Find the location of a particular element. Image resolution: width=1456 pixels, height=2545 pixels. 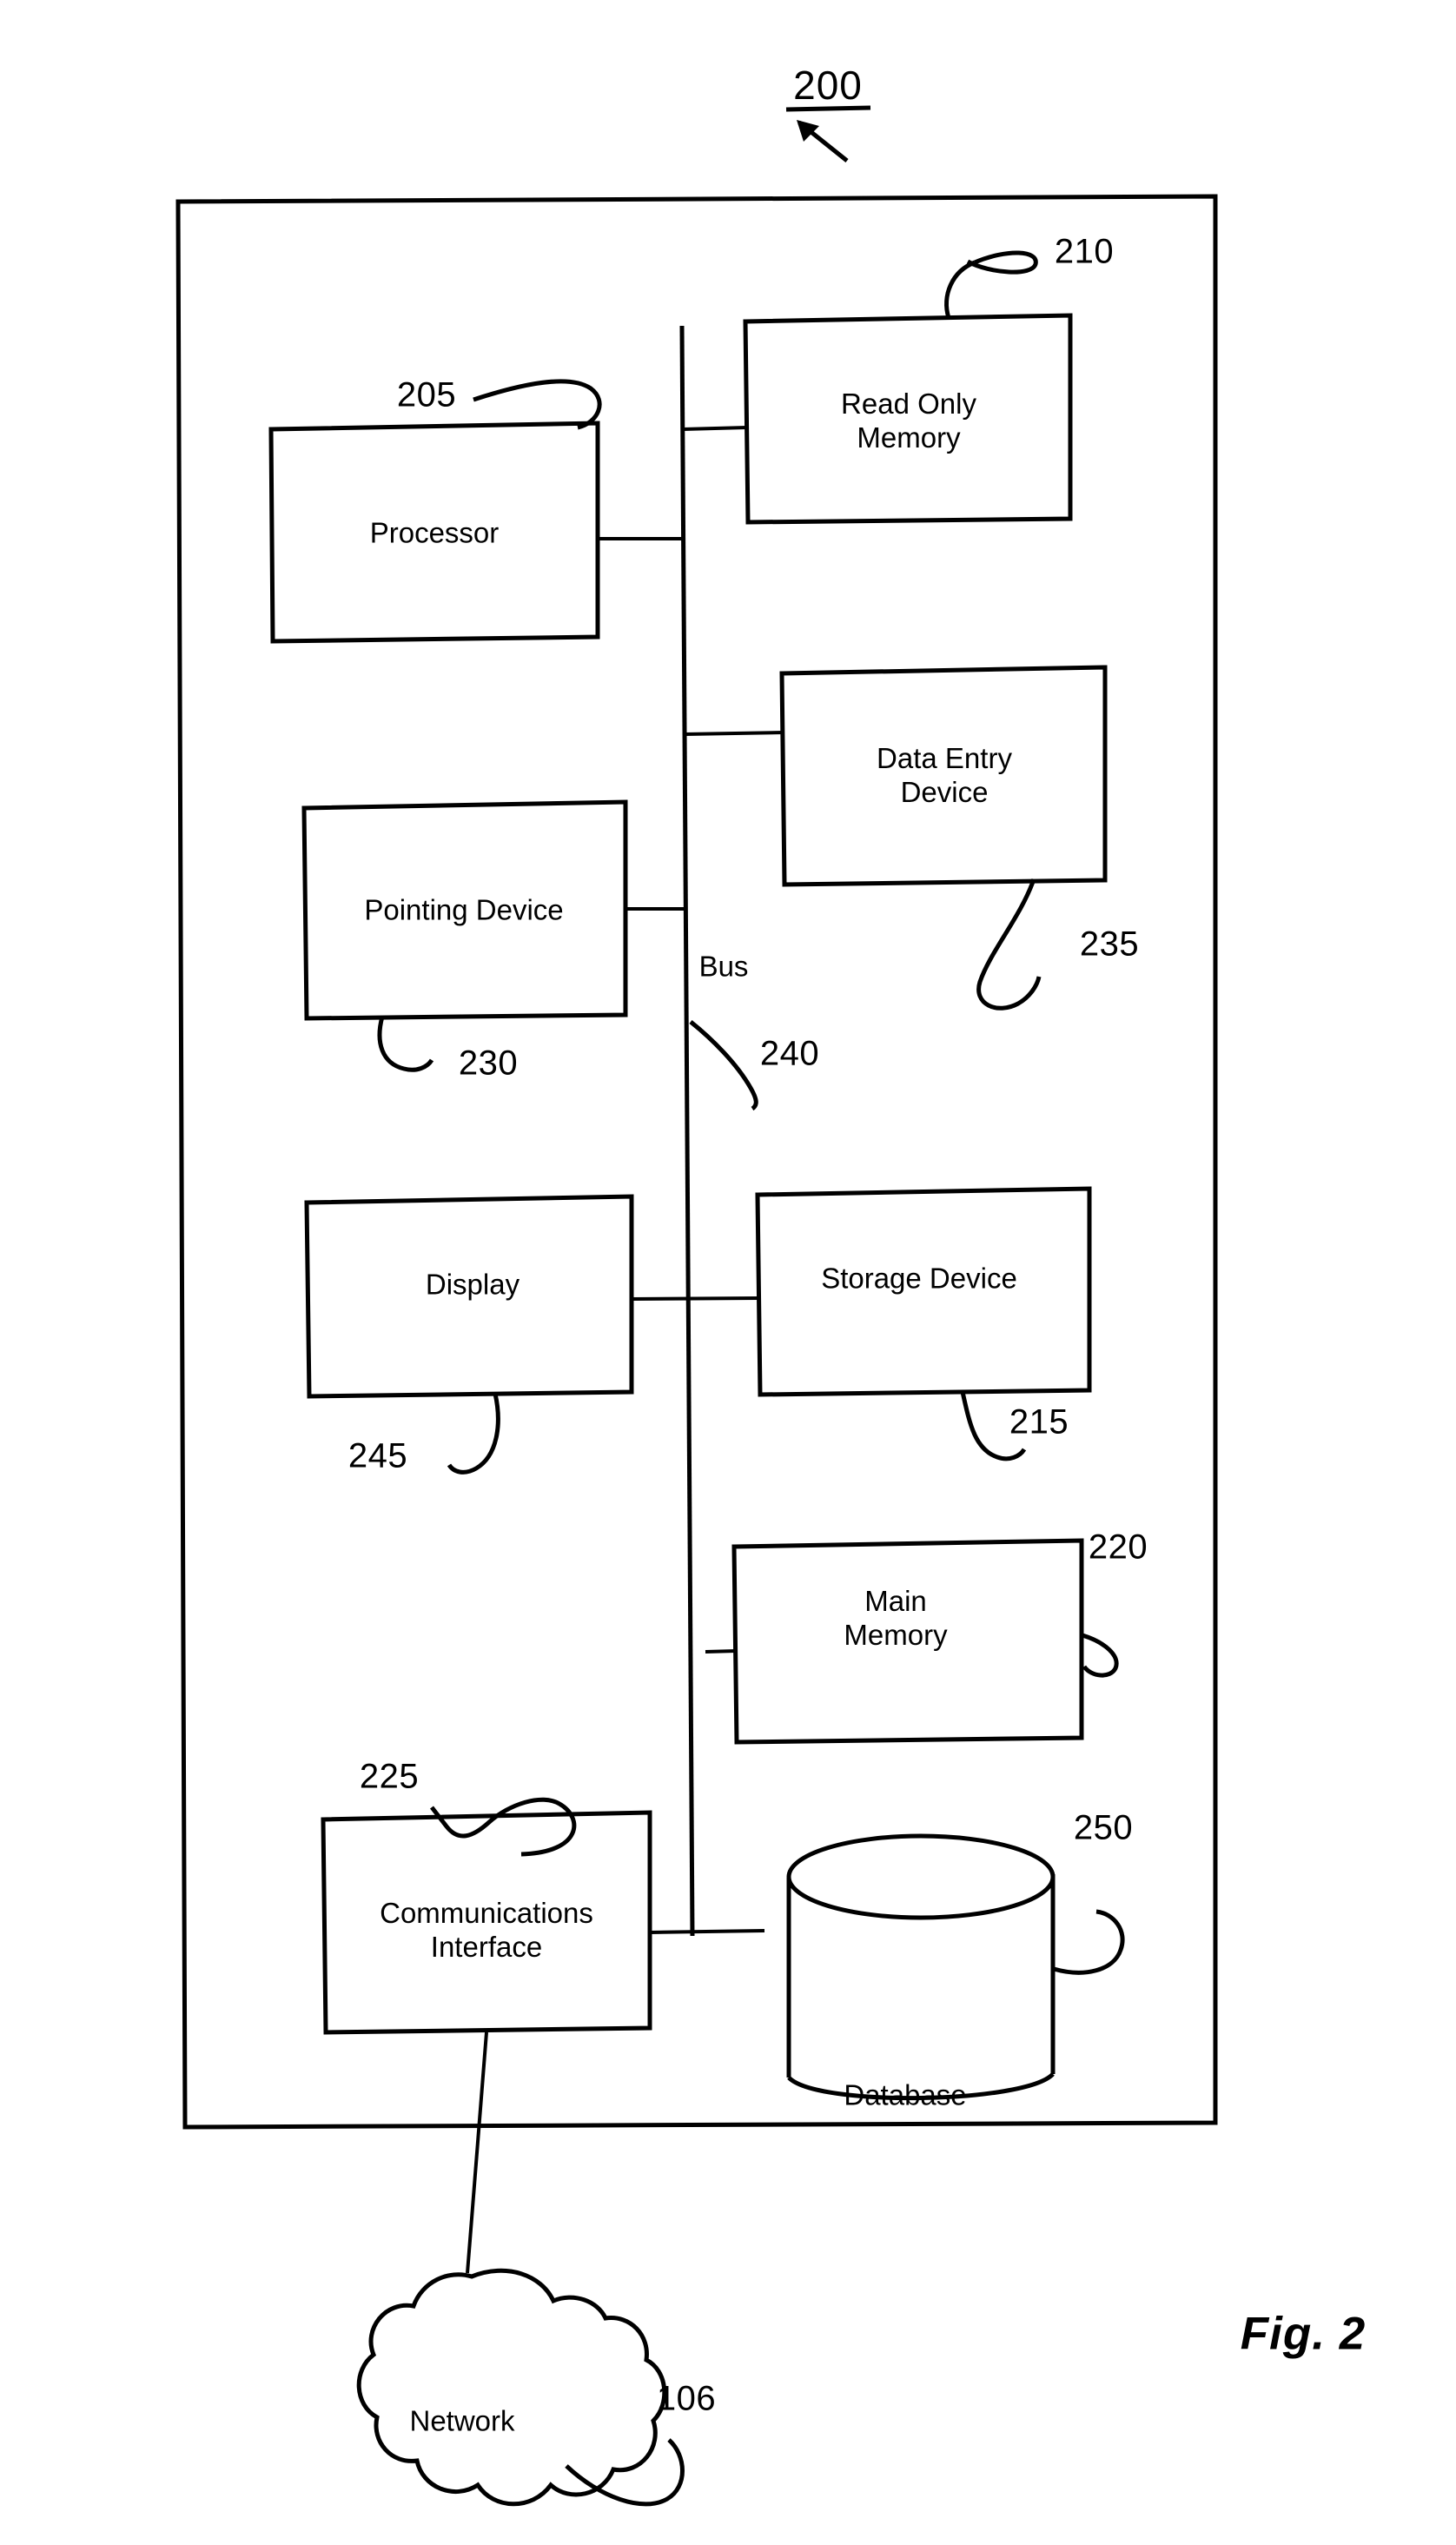

system-ref-number: 200 is located at coordinates (828, 85).